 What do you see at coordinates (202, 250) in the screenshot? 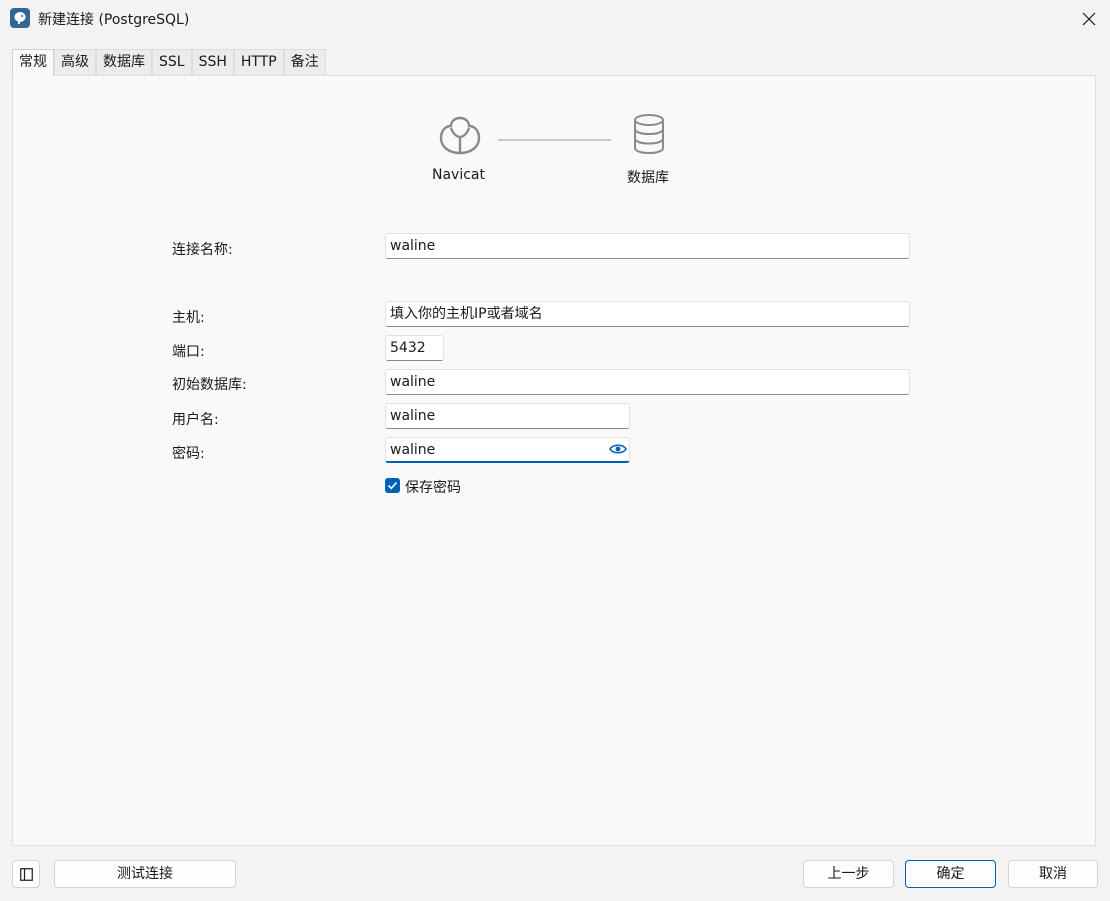
I see `connection-name-label: 连接名称:` at bounding box center [202, 250].